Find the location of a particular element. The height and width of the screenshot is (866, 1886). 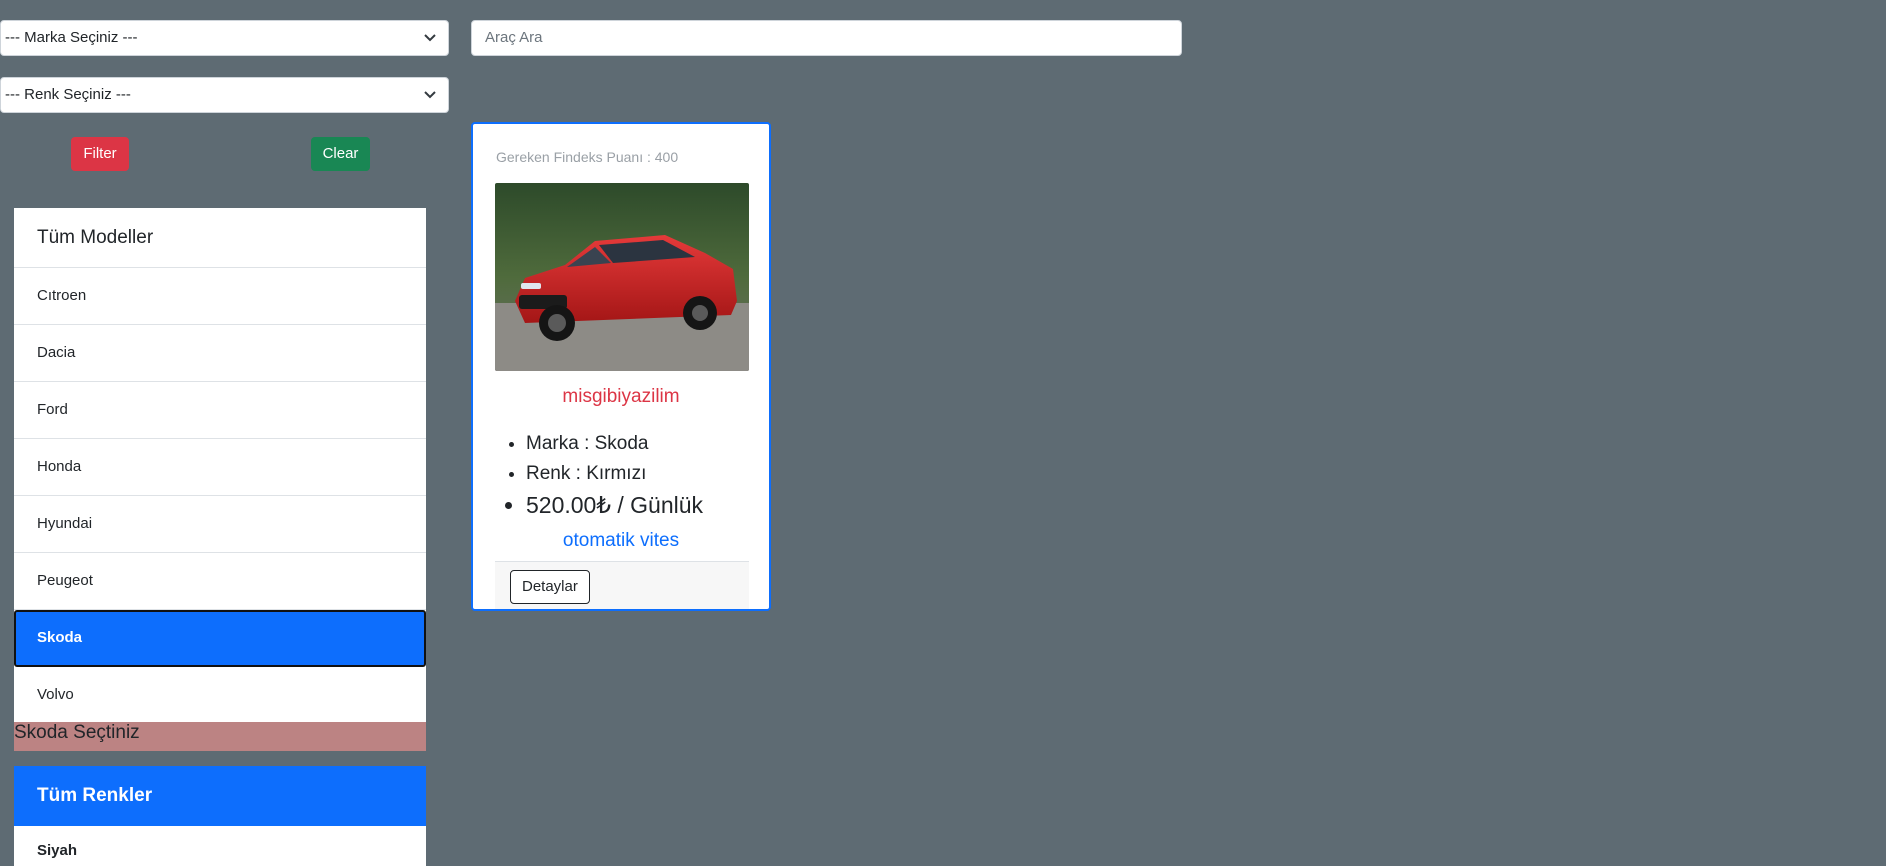

color-select: --- Renk Seçiniz --- is located at coordinates (224, 95).